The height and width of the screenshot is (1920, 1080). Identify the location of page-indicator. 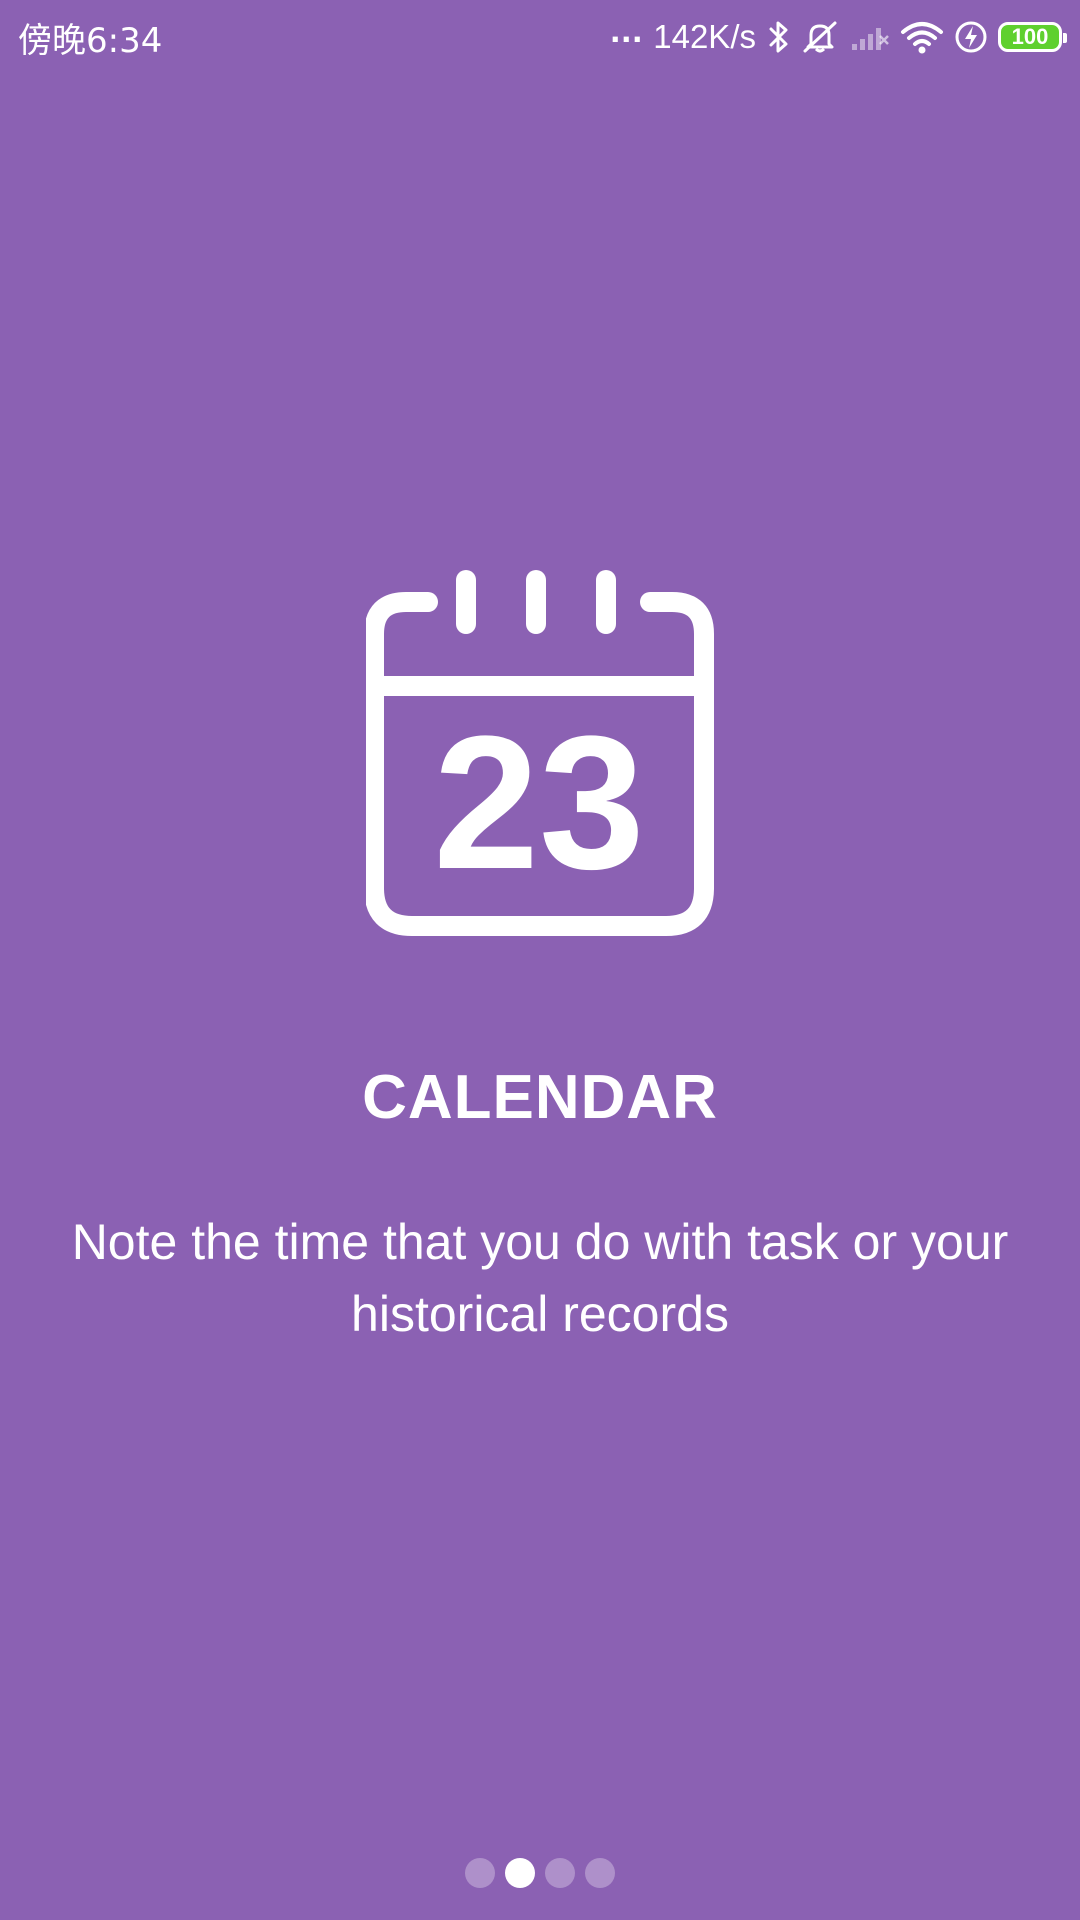
(540, 1873).